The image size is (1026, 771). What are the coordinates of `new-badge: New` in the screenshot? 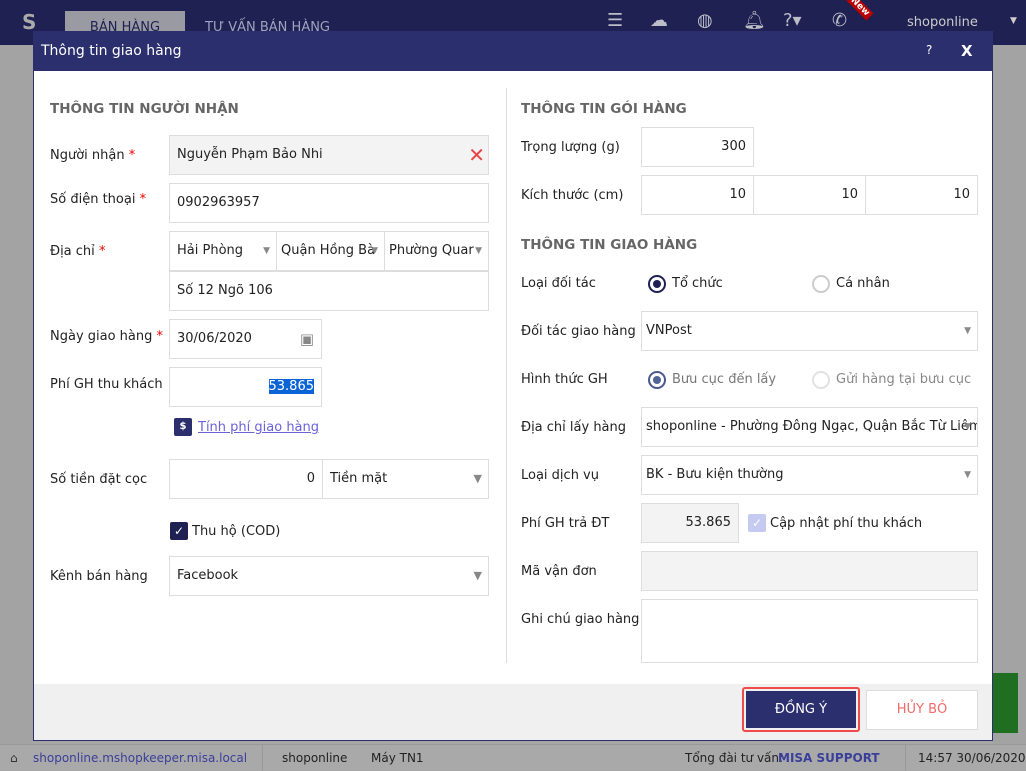 It's located at (860, 10).